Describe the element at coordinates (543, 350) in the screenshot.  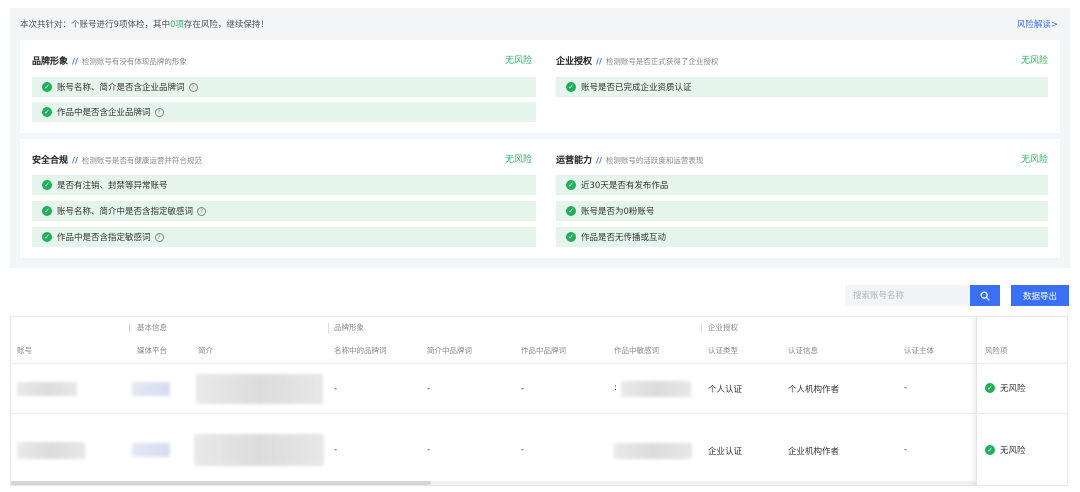
I see `col-works-brand: 作品中品牌词` at that location.